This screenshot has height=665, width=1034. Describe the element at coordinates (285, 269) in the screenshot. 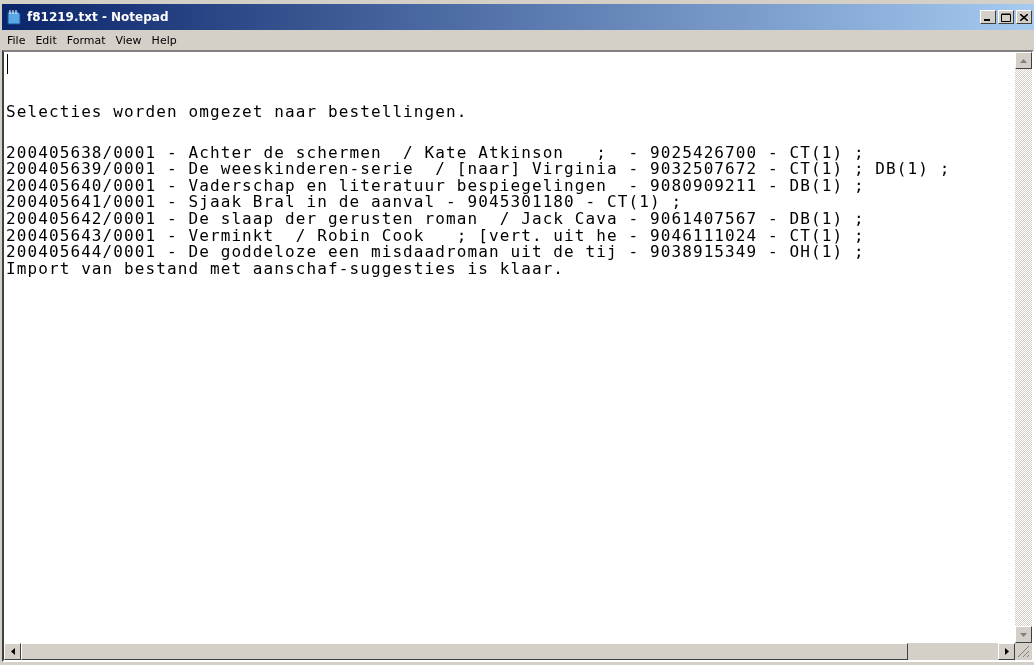

I see `text-line: Import van bestand met aanschaf-suggesties is klaar.` at that location.